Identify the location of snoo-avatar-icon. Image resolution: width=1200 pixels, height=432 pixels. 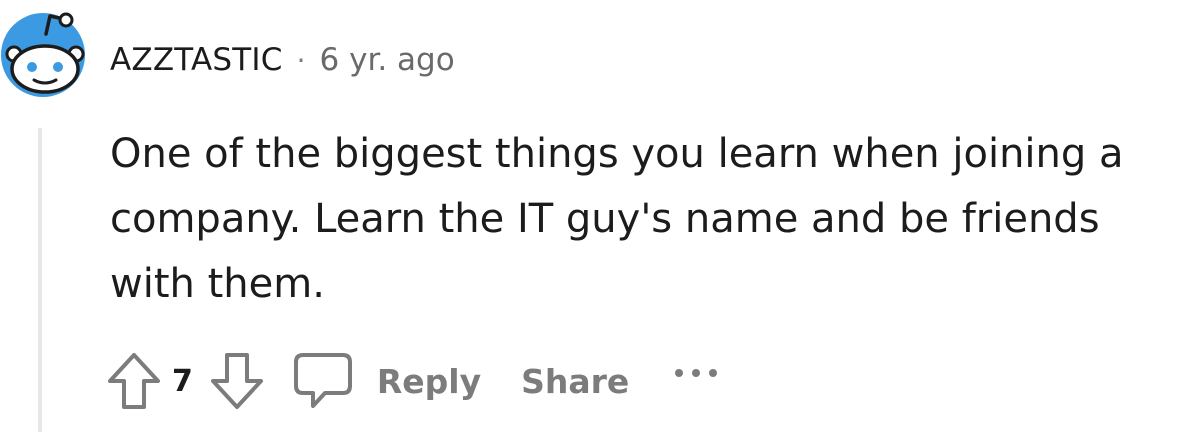
(43, 54).